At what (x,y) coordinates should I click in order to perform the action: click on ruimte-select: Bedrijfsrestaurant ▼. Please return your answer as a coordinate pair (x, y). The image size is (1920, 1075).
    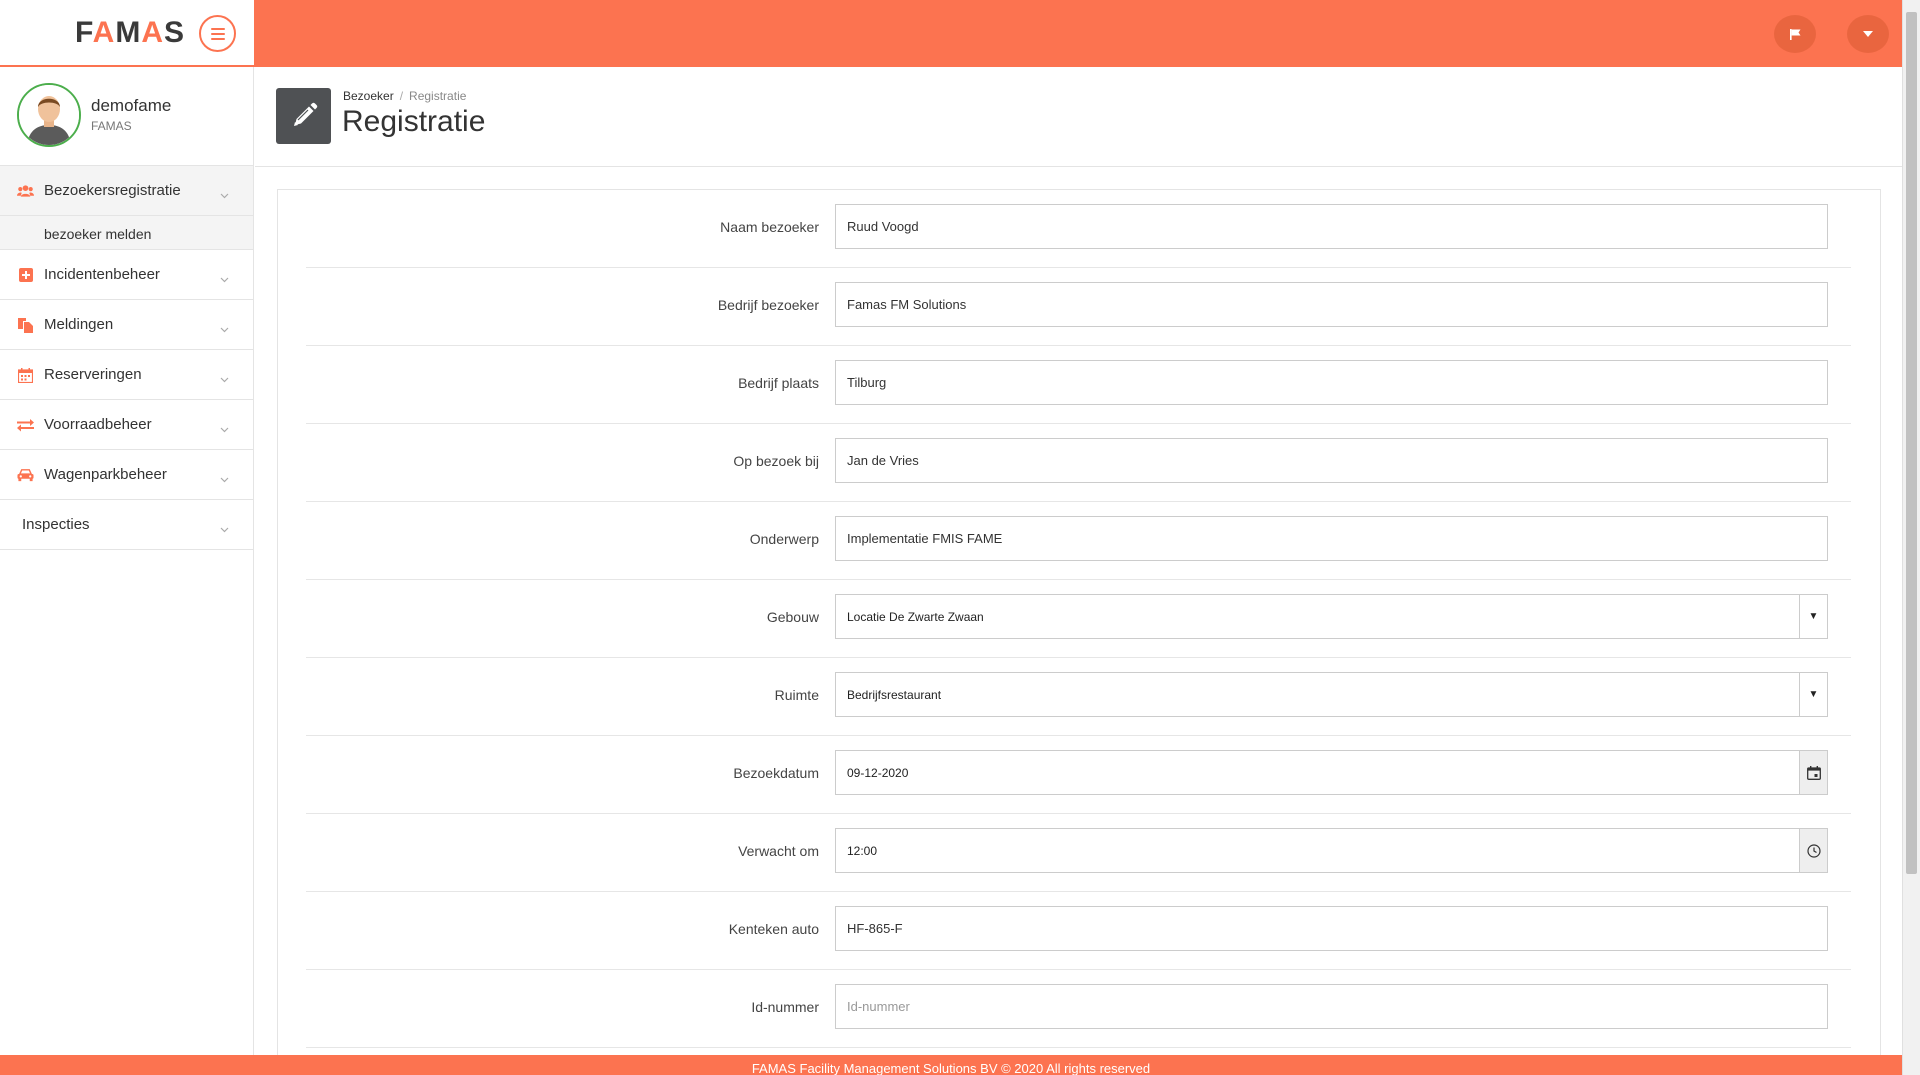
    Looking at the image, I should click on (1331, 694).